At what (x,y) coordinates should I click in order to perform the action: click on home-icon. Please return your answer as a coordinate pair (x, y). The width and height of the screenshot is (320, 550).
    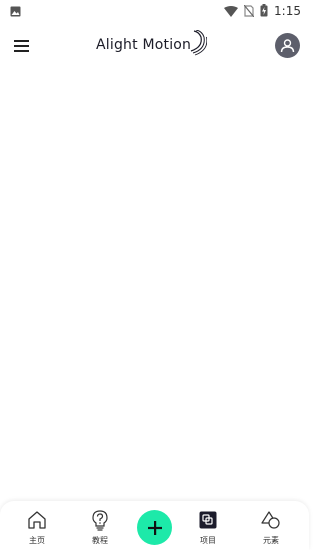
    Looking at the image, I should click on (37, 520).